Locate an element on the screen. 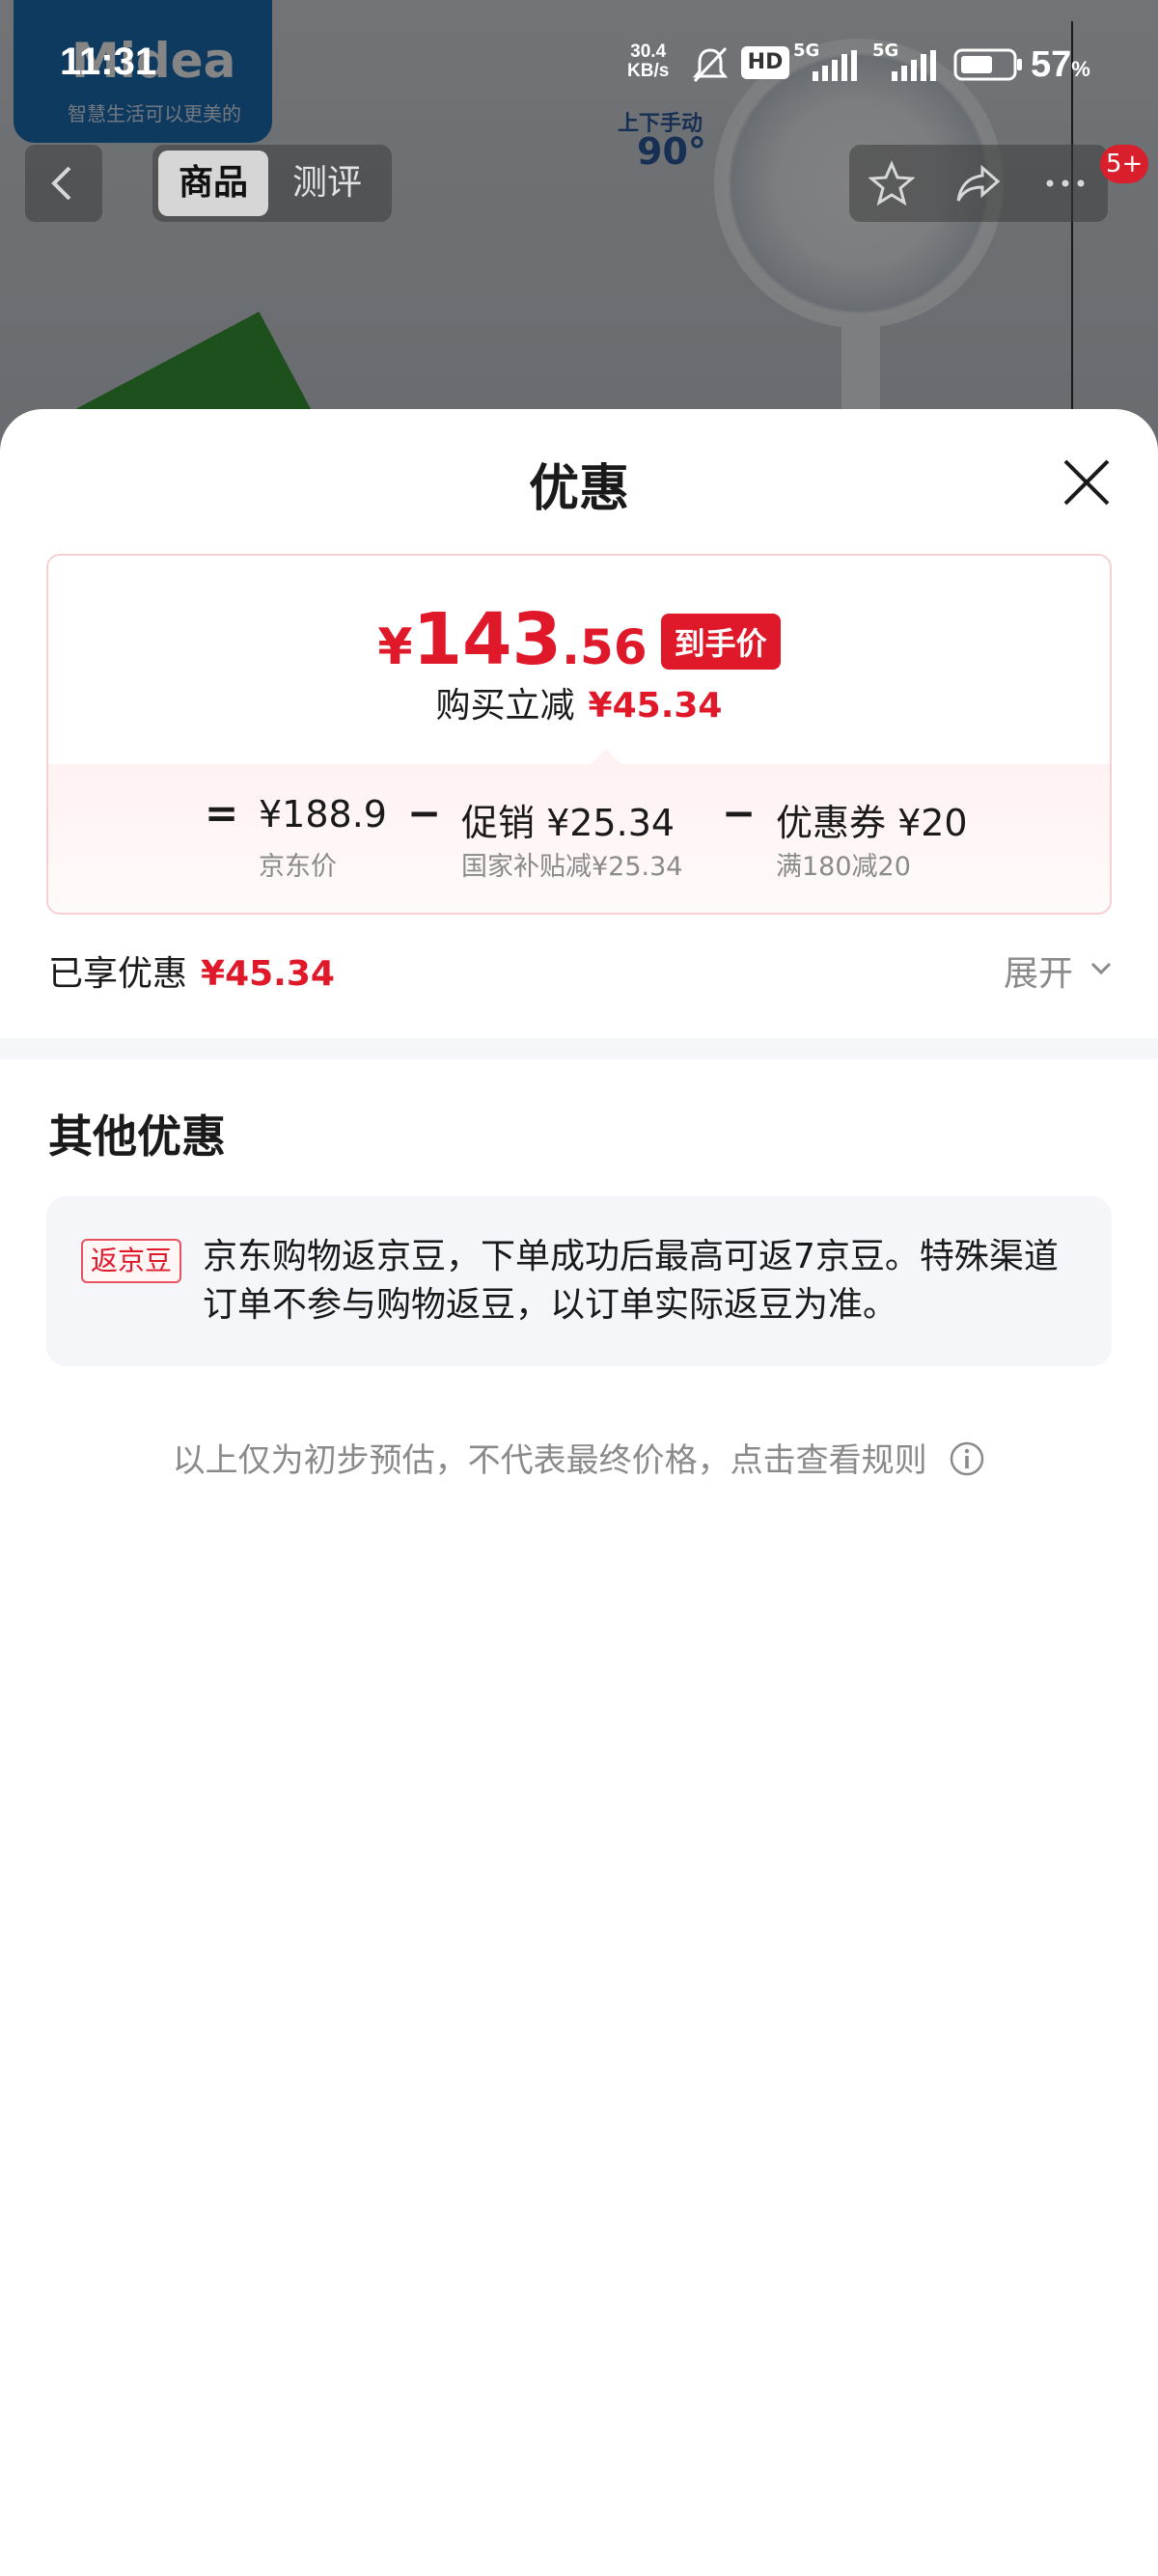 Image resolution: width=1158 pixels, height=2576 pixels. equals-sign: = is located at coordinates (222, 813).